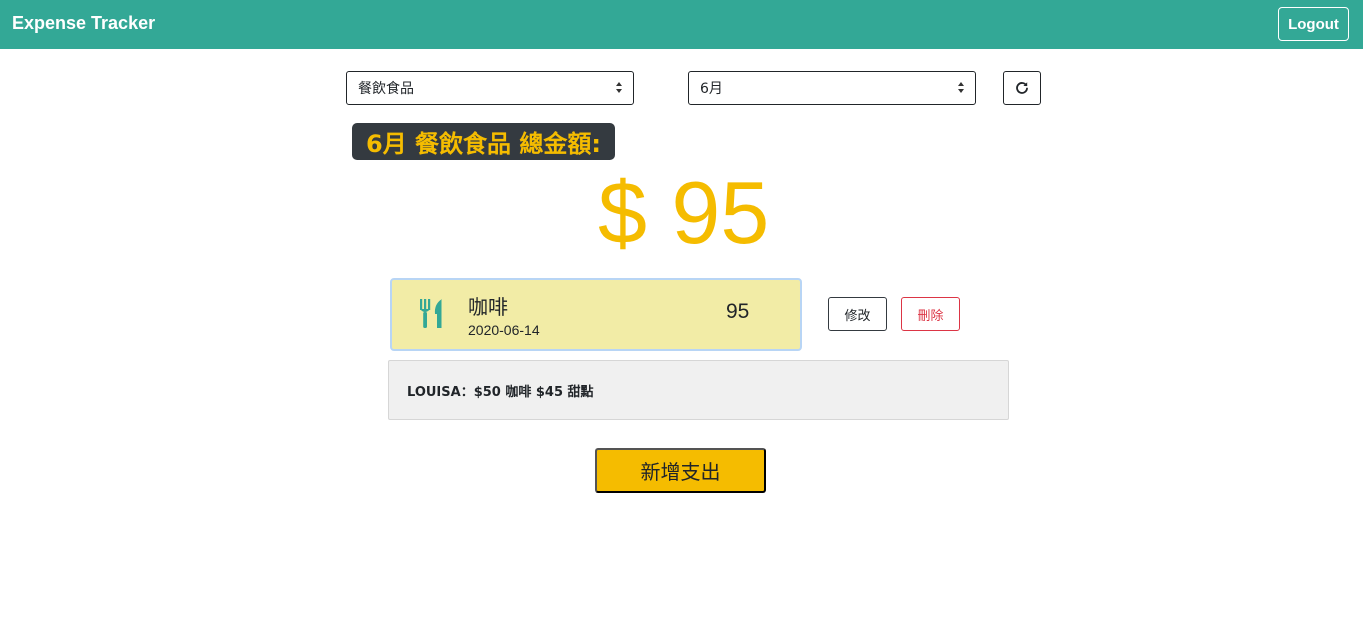 The width and height of the screenshot is (1363, 640). What do you see at coordinates (504, 330) in the screenshot?
I see `record-date: 2020-06-14` at bounding box center [504, 330].